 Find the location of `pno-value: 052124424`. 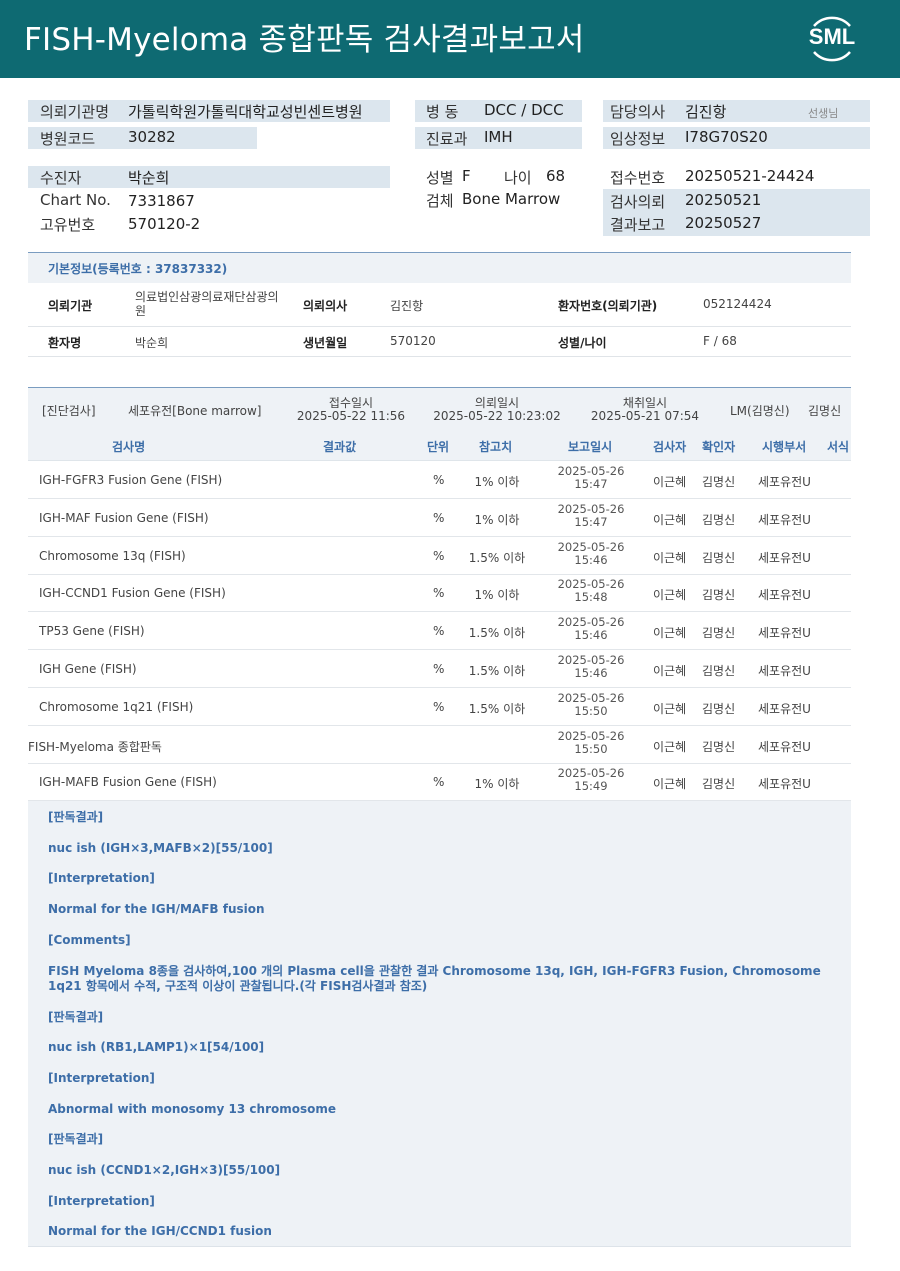

pno-value: 052124424 is located at coordinates (737, 304).